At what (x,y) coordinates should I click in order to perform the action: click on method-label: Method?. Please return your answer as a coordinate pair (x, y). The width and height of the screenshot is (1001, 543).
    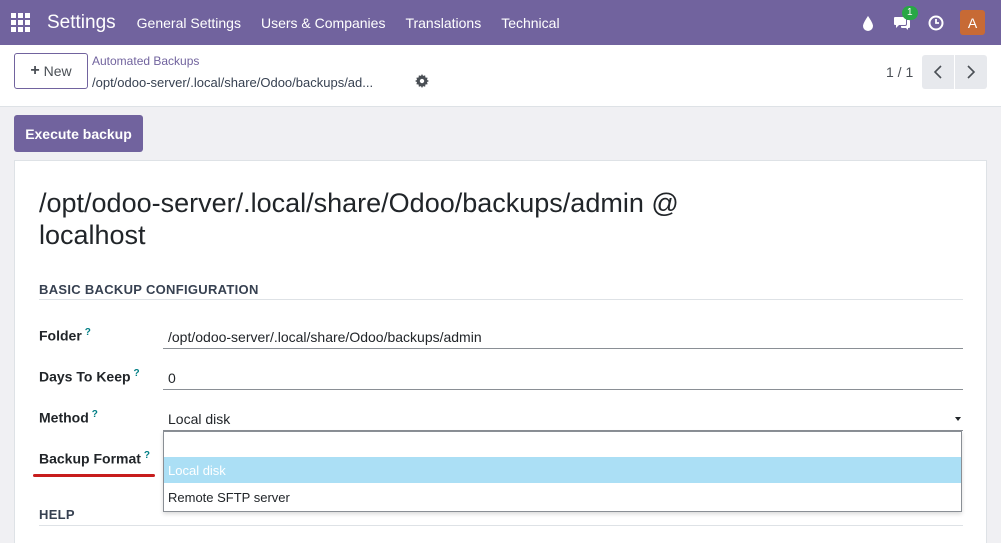
    Looking at the image, I should click on (68, 417).